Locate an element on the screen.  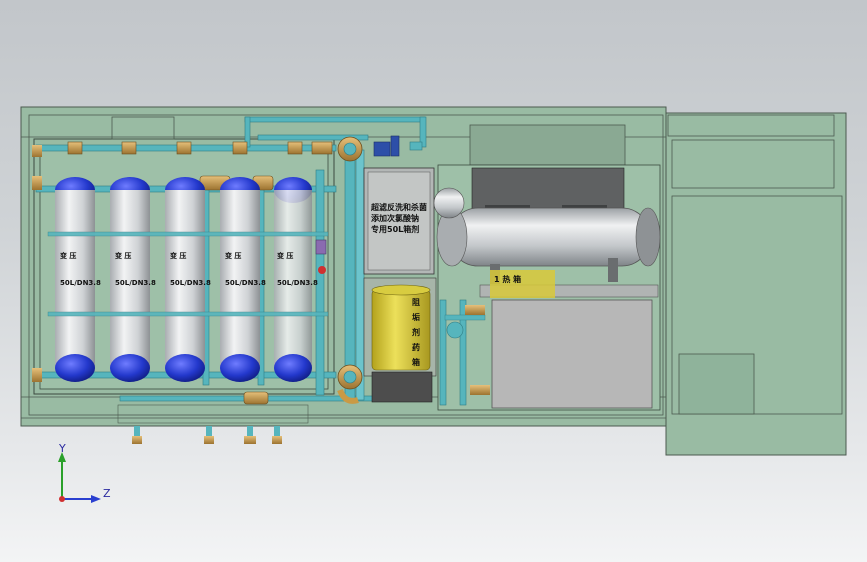
axis-z-label: Z is located at coordinates (107, 493).